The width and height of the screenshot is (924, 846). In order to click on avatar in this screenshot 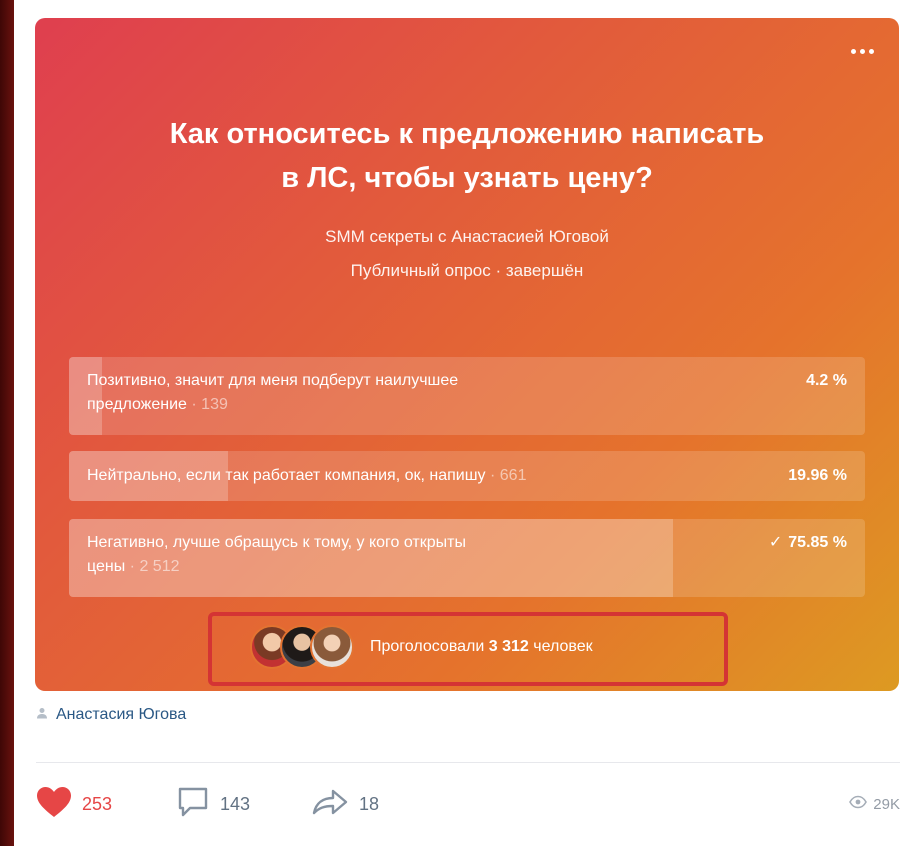, I will do `click(332, 647)`.